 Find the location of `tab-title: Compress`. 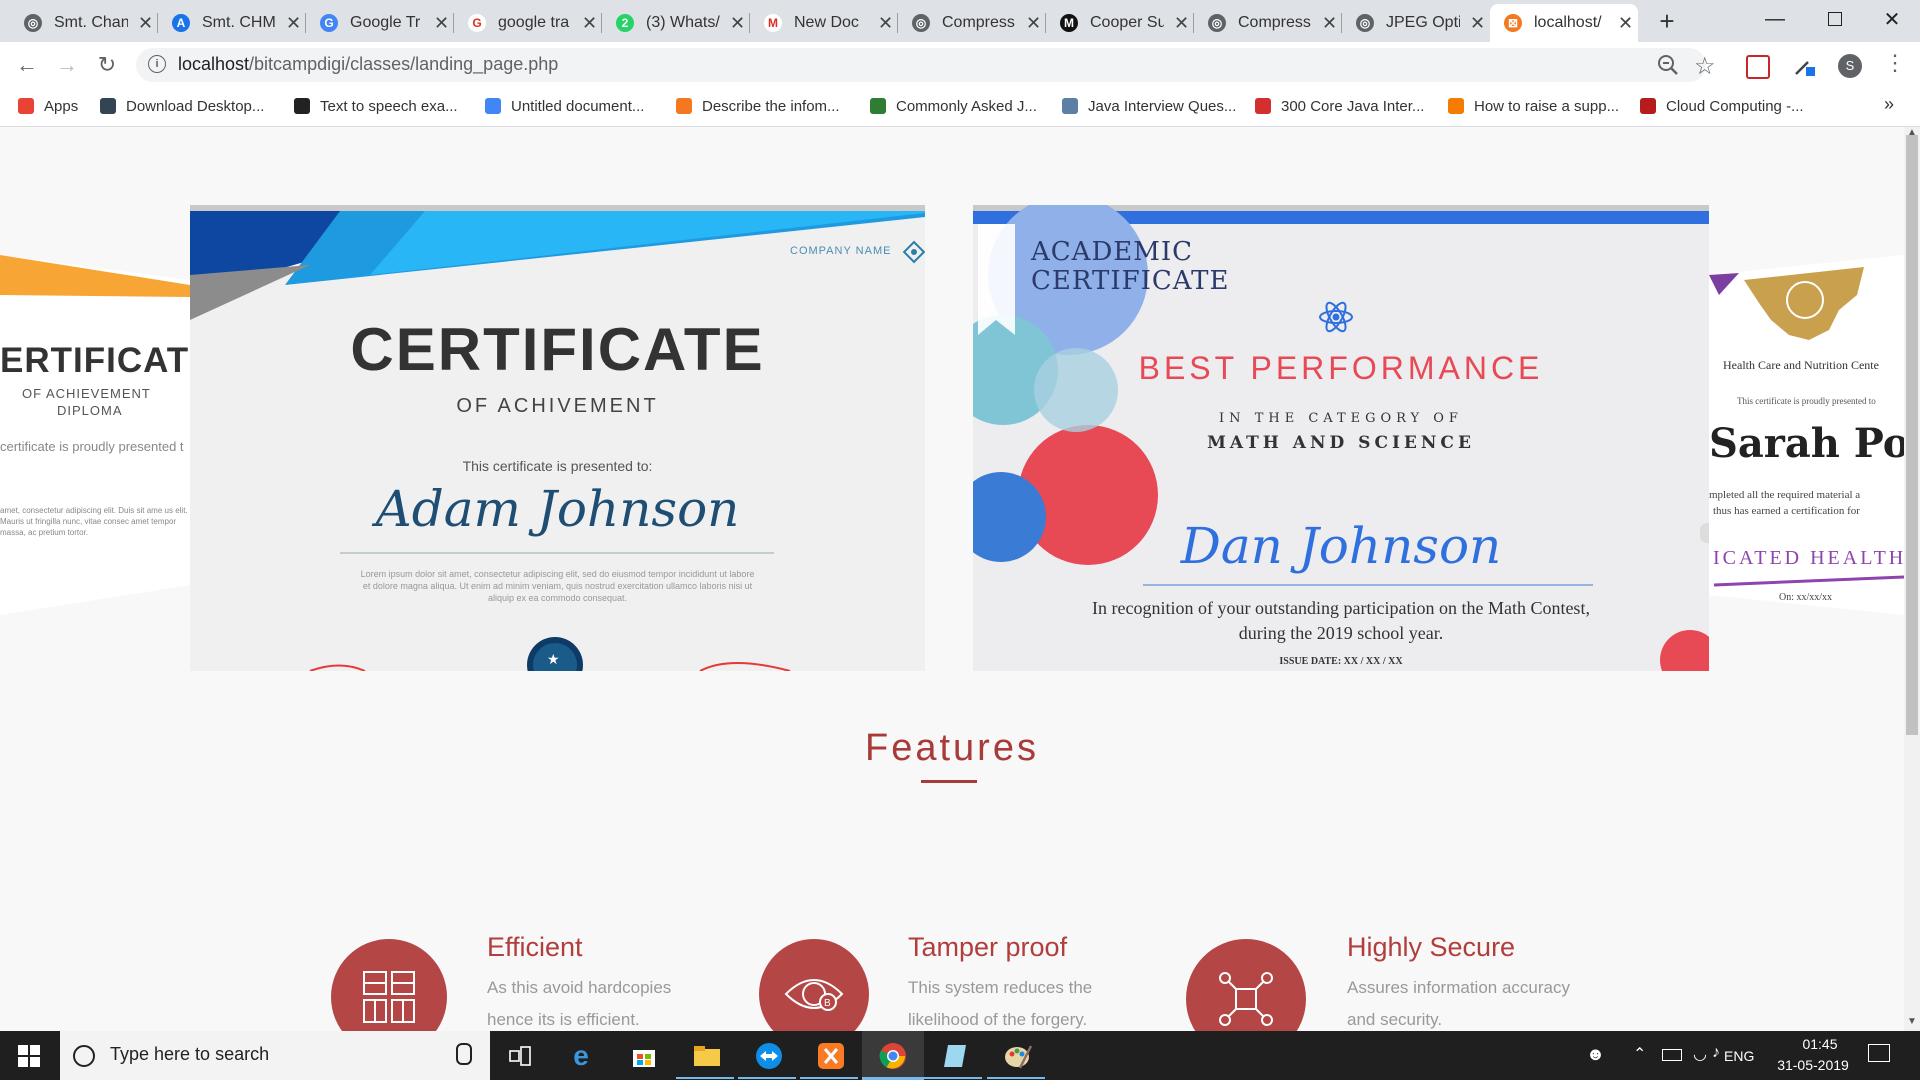

tab-title: Compress is located at coordinates (978, 22).